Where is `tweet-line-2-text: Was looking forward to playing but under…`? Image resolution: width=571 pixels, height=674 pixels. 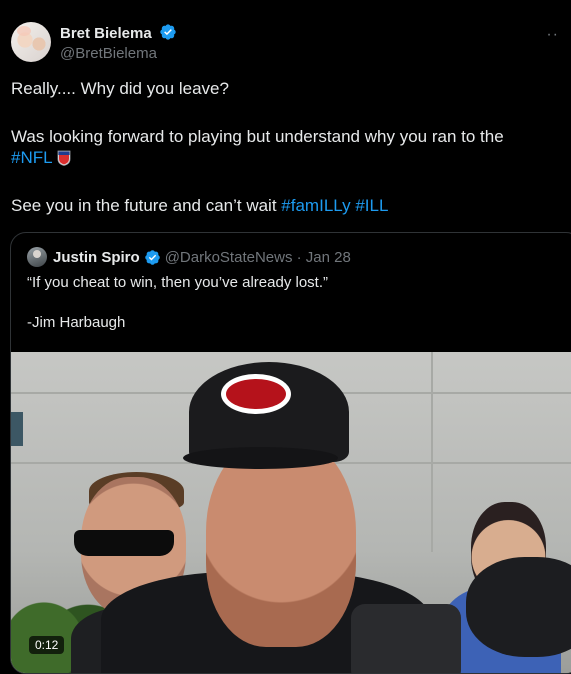 tweet-line-2-text: Was looking forward to playing but under… is located at coordinates (257, 136).